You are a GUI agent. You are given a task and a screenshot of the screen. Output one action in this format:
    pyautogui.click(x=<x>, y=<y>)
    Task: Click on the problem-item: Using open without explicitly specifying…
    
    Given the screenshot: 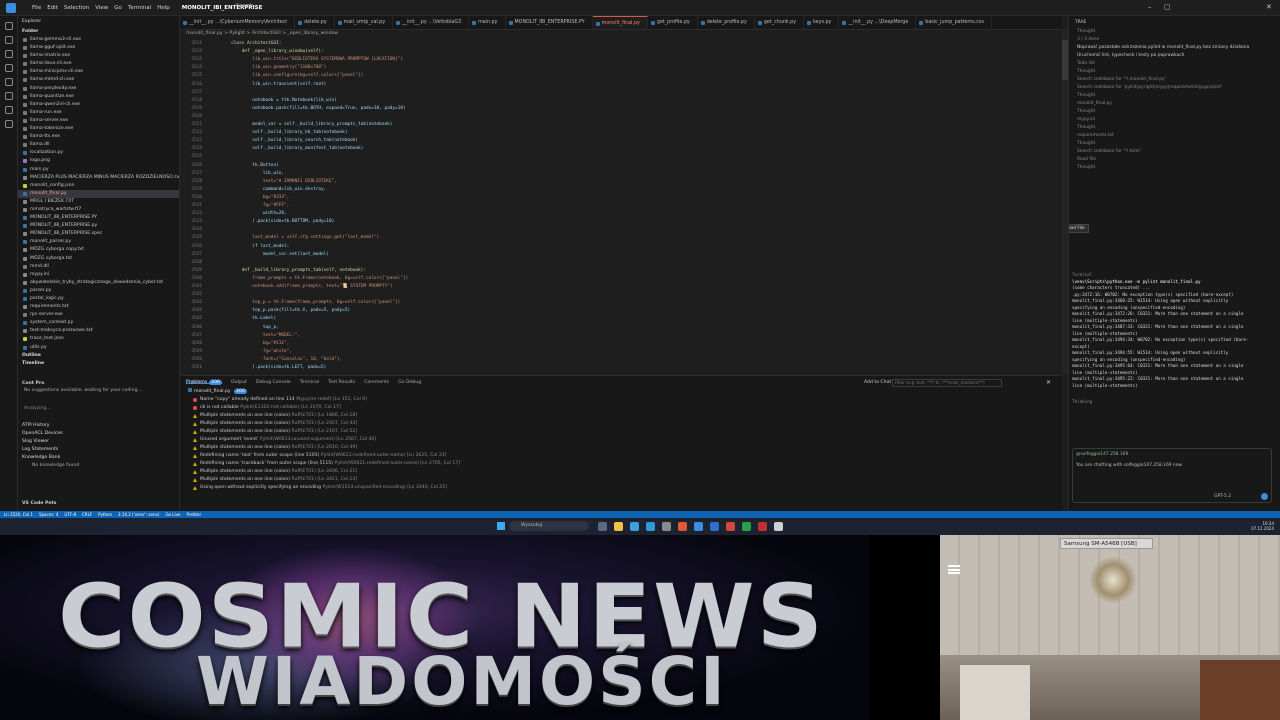 What is the action you would take?
    pyautogui.click(x=621, y=488)
    